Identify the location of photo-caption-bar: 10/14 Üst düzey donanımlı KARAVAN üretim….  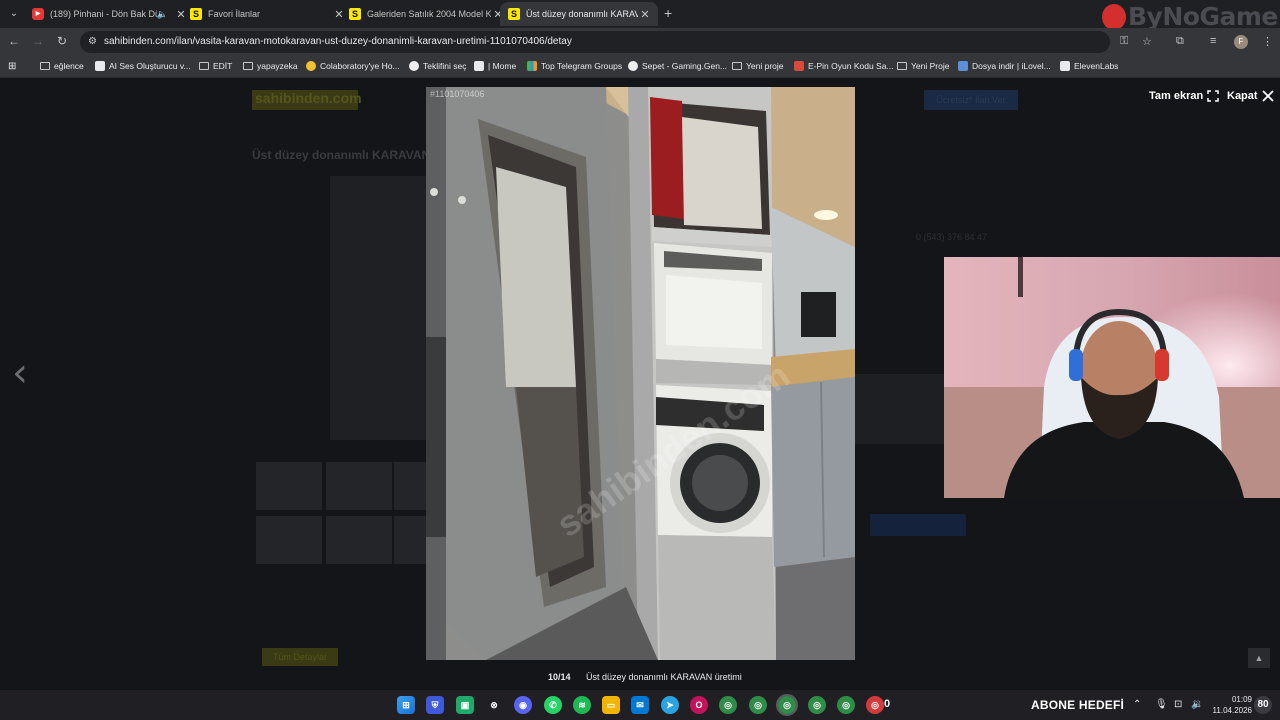
(640, 677).